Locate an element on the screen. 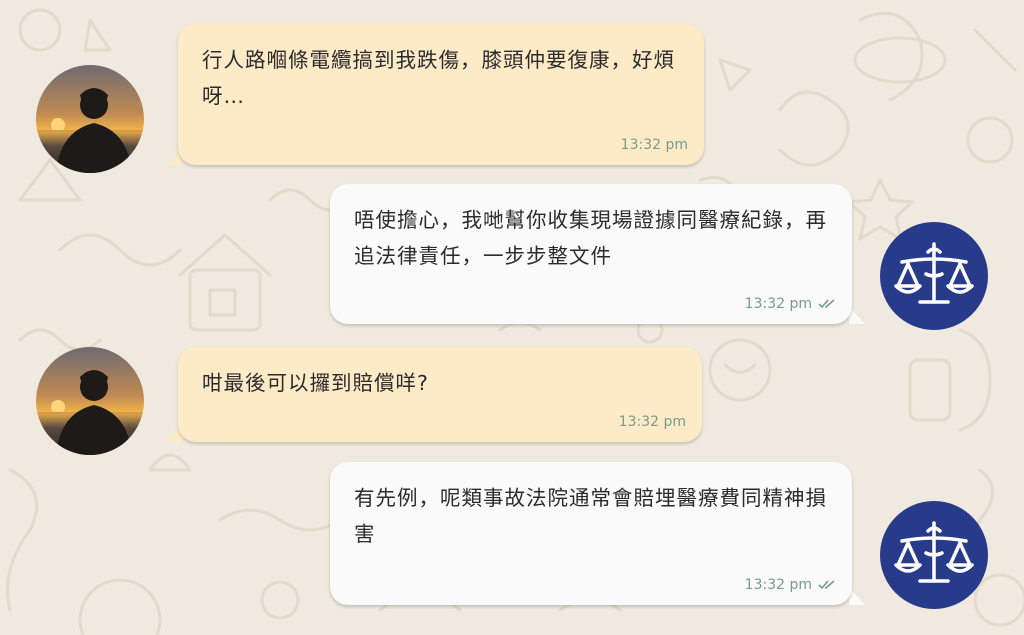  message-bubble-outgoing: 有先例，呢類事故法院通常會賠埋醫療費同精神損害 13:32 pm is located at coordinates (591, 533).